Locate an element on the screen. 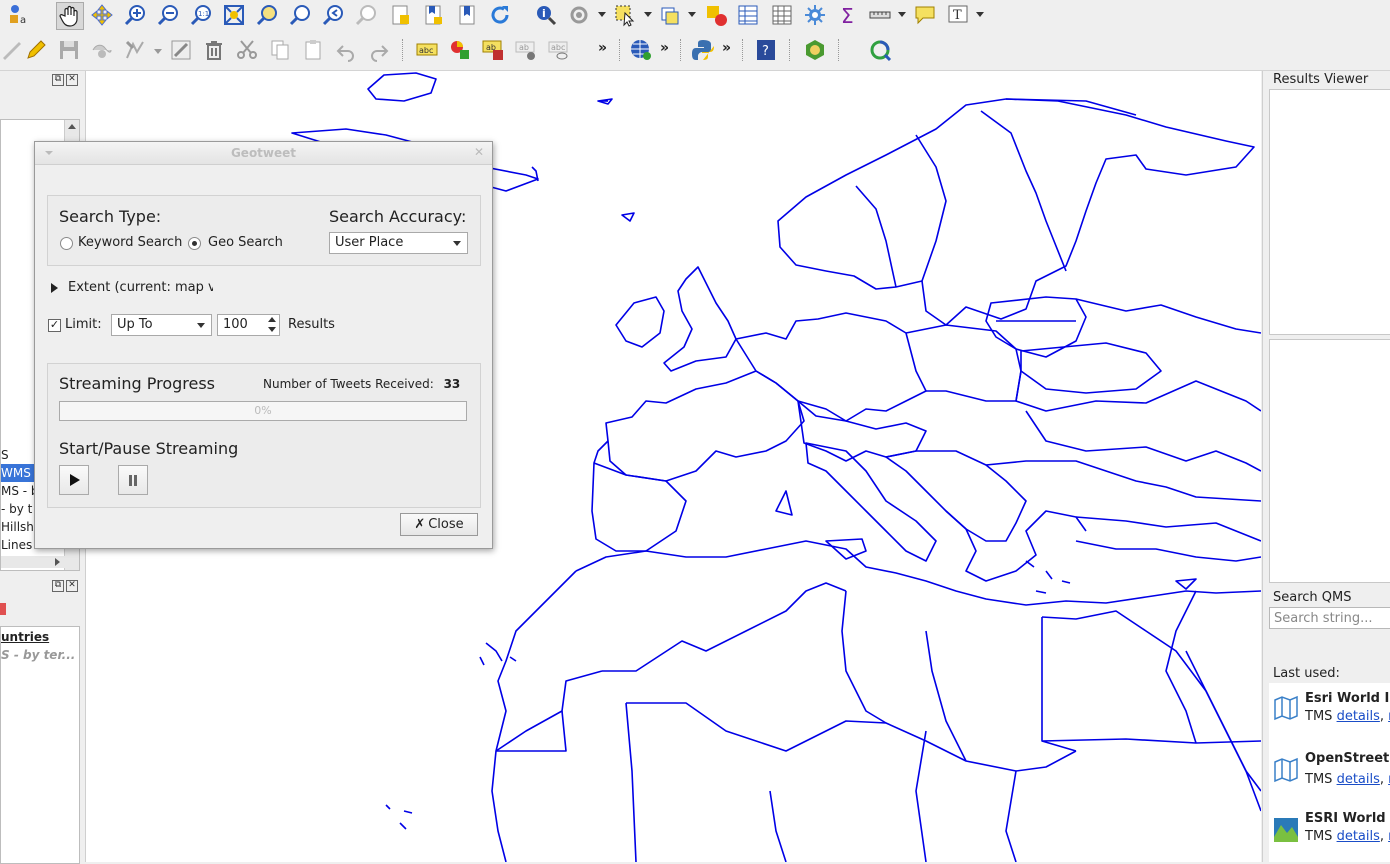 Image resolution: width=1390 pixels, height=864 pixels. limit-mode-select: Up To is located at coordinates (161, 325).